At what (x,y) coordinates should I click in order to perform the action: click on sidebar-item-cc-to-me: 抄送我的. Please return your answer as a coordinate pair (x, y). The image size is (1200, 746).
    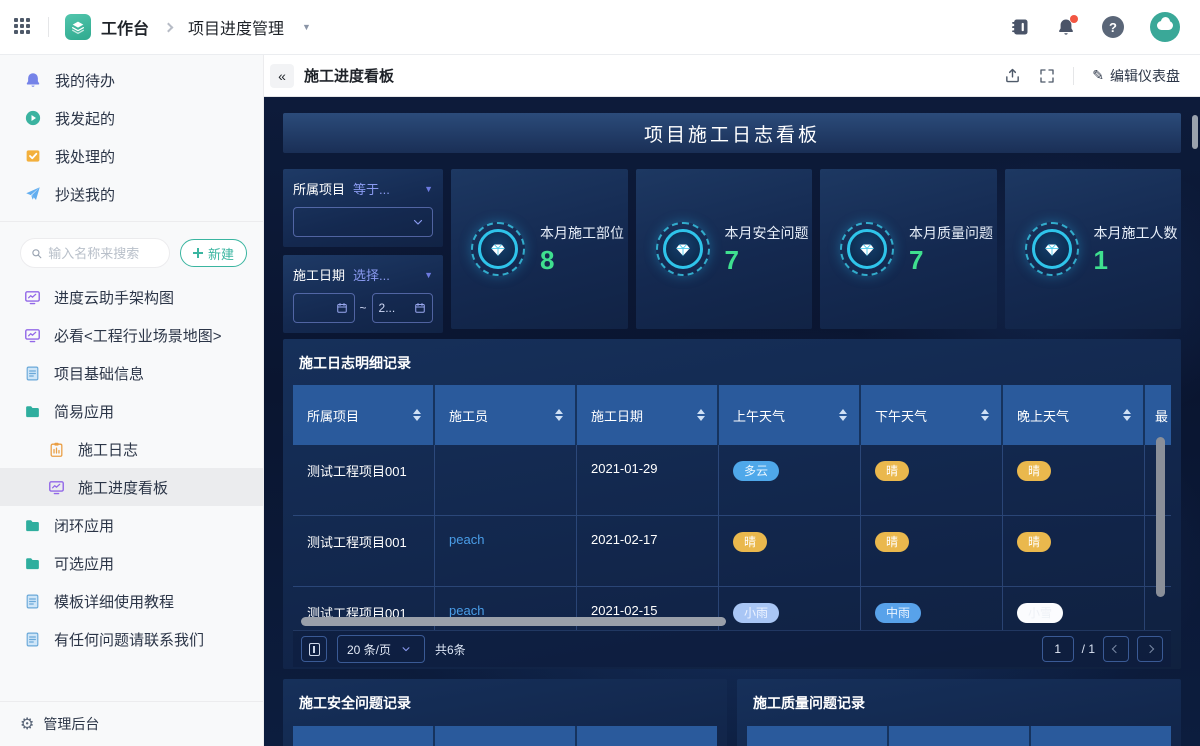
    Looking at the image, I should click on (131, 194).